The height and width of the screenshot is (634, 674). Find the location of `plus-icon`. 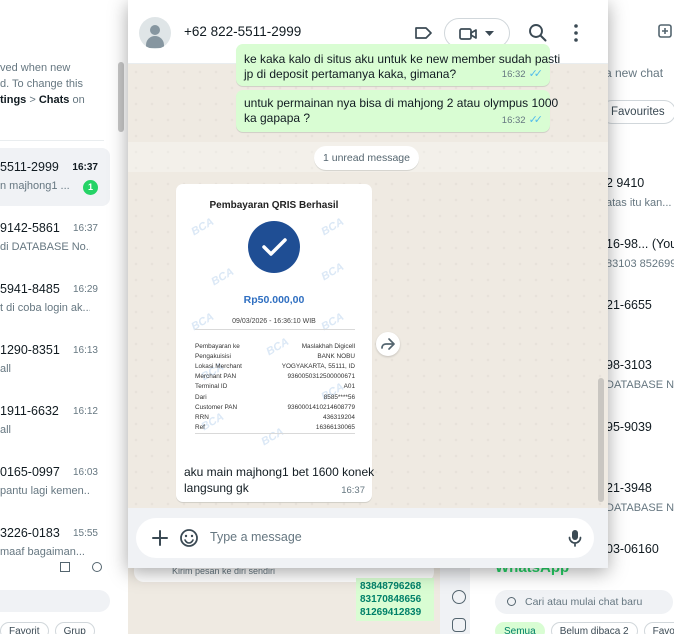

plus-icon is located at coordinates (160, 538).